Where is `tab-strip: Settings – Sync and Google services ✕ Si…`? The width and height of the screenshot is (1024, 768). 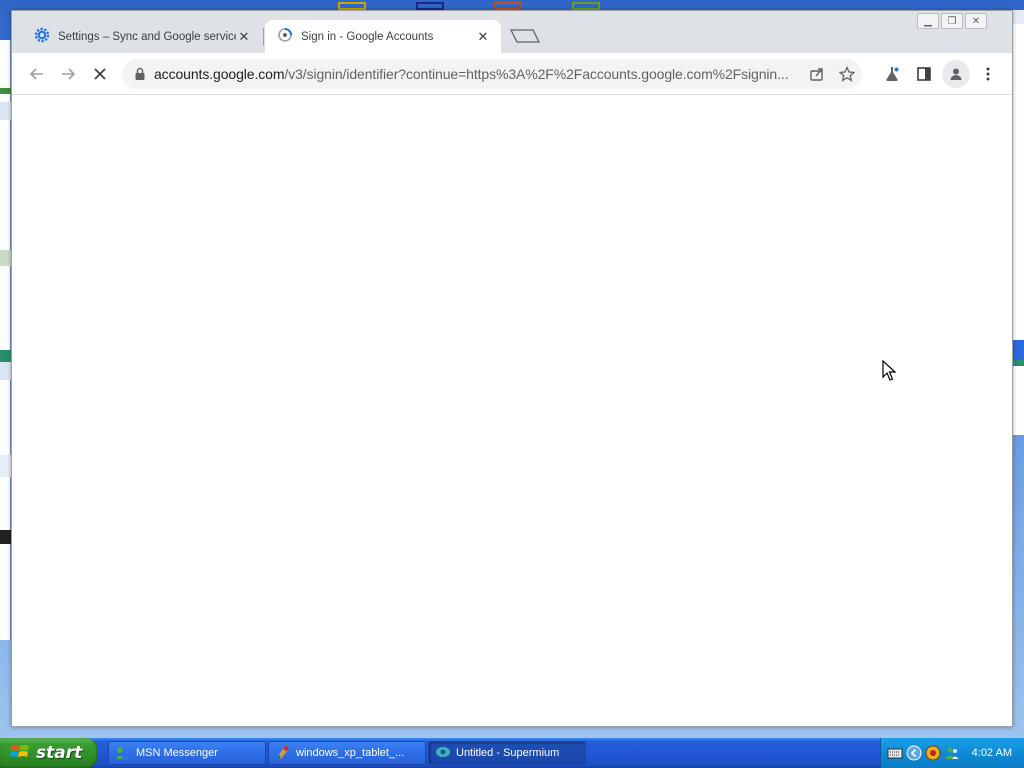
tab-strip: Settings – Sync and Google services ✕ Si… is located at coordinates (512, 32).